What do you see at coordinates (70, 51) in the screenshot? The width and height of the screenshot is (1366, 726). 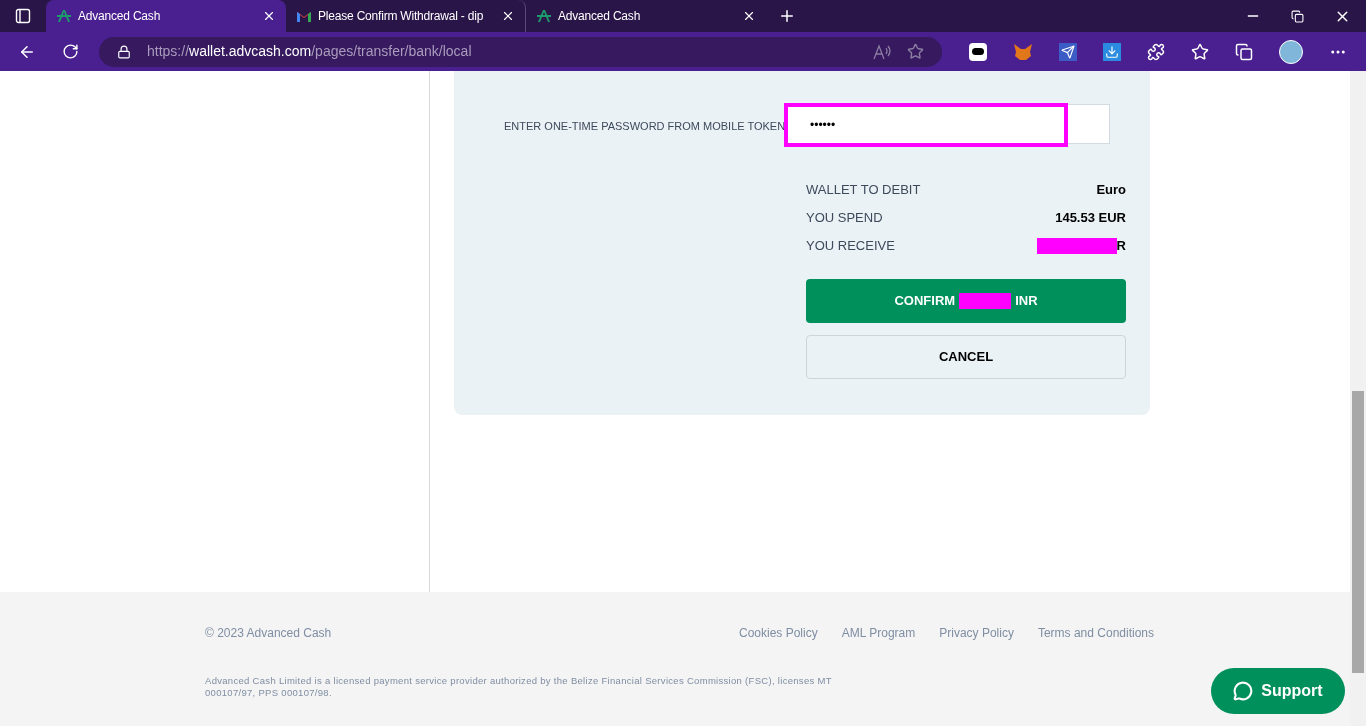 I see `reload-icon` at bounding box center [70, 51].